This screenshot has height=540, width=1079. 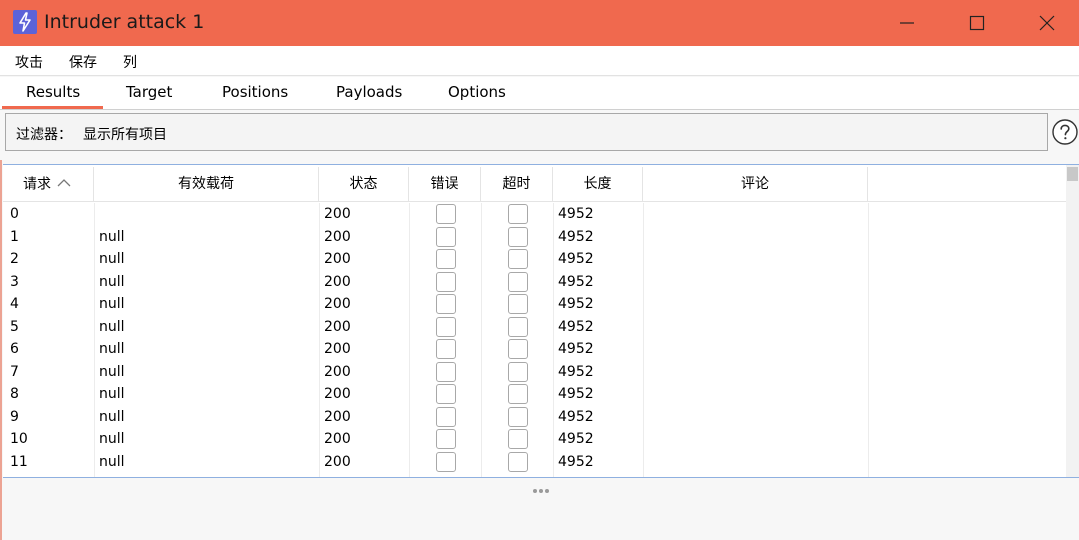 What do you see at coordinates (14, 394) in the screenshot?
I see `cell-request: 8` at bounding box center [14, 394].